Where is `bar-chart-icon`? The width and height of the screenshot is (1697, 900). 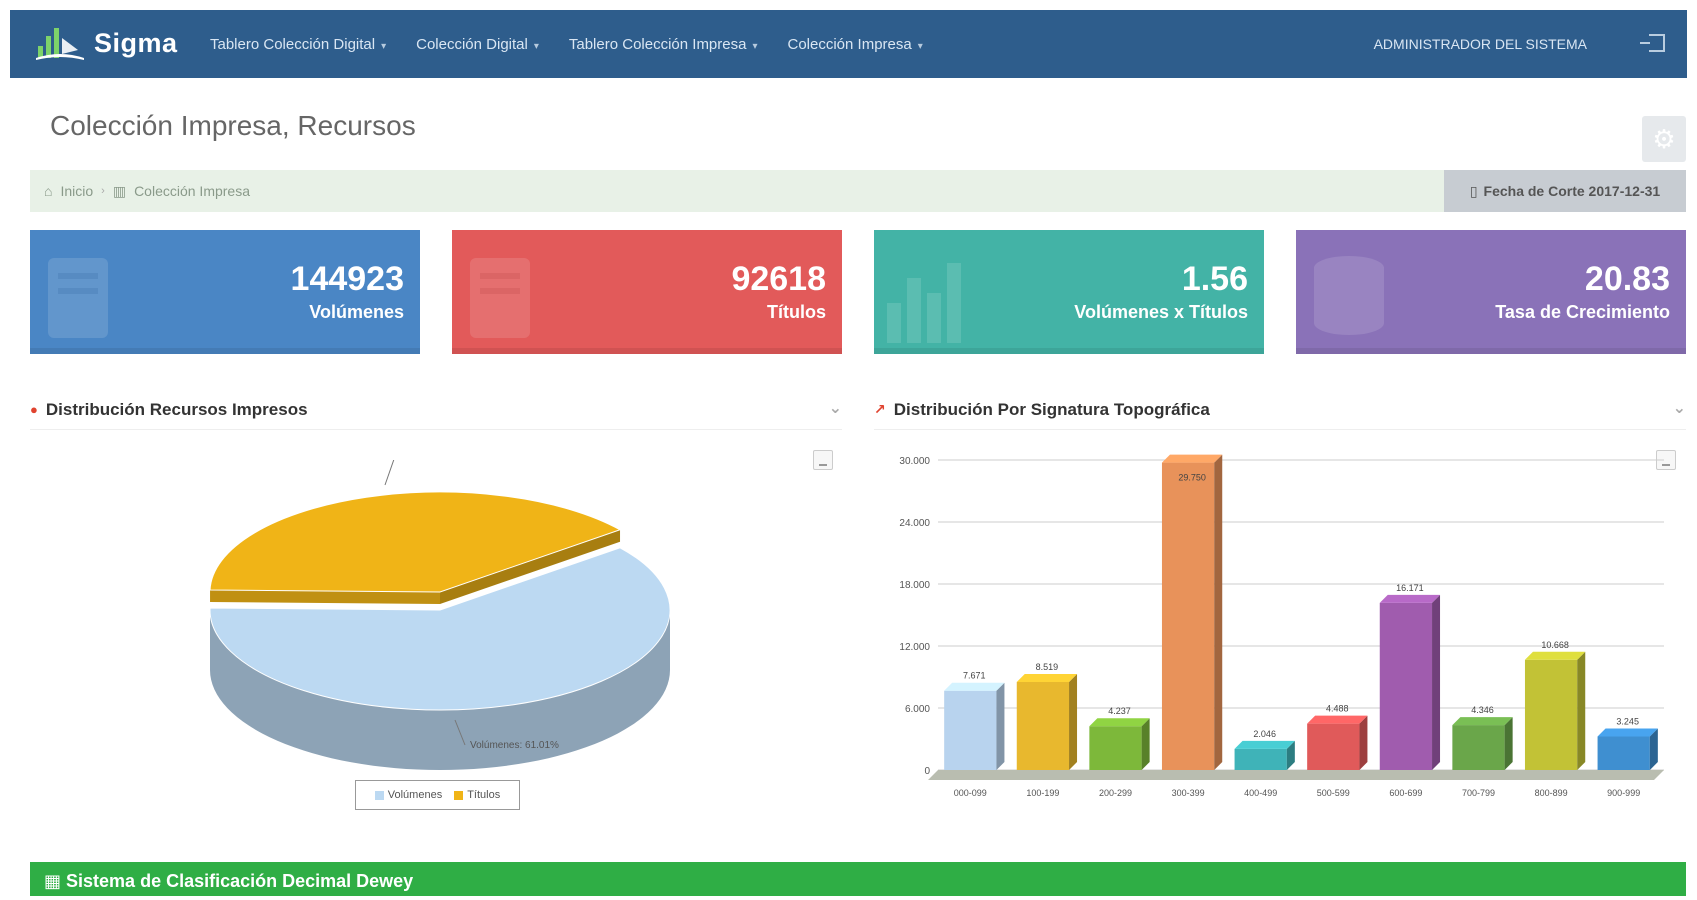 bar-chart-icon is located at coordinates (924, 303).